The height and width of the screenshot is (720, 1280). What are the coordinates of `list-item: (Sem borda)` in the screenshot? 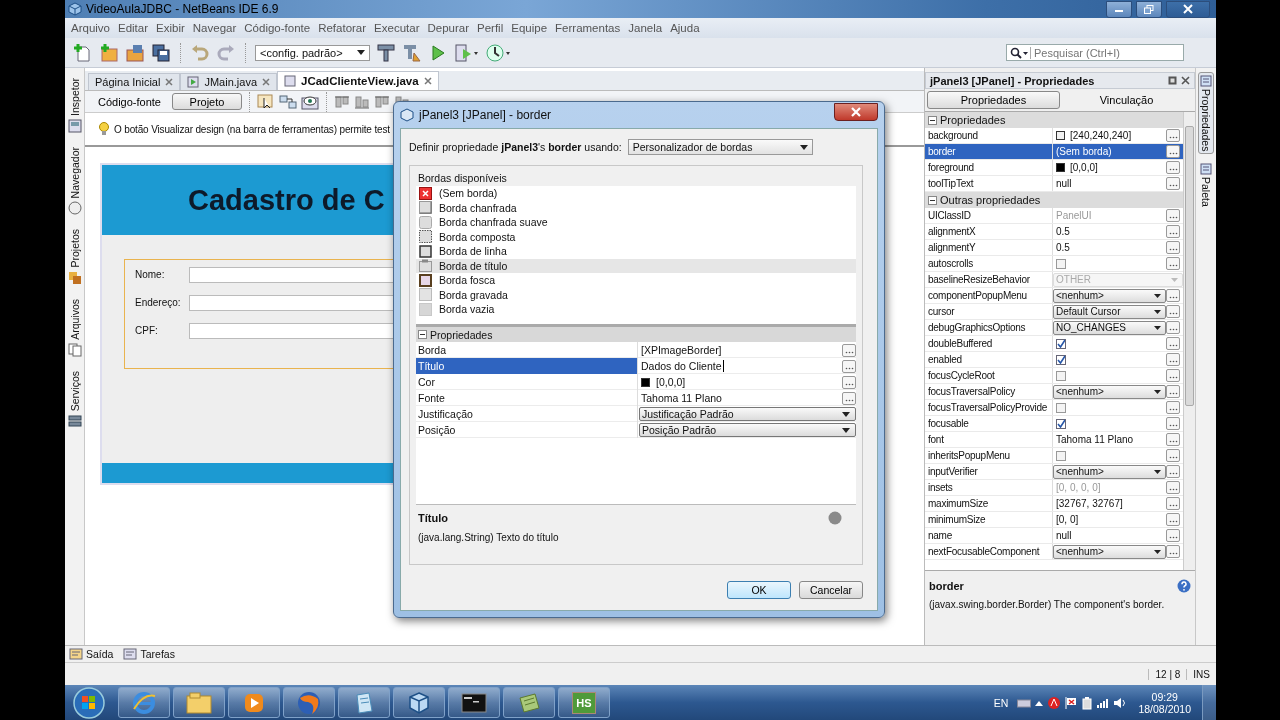 It's located at (636, 193).